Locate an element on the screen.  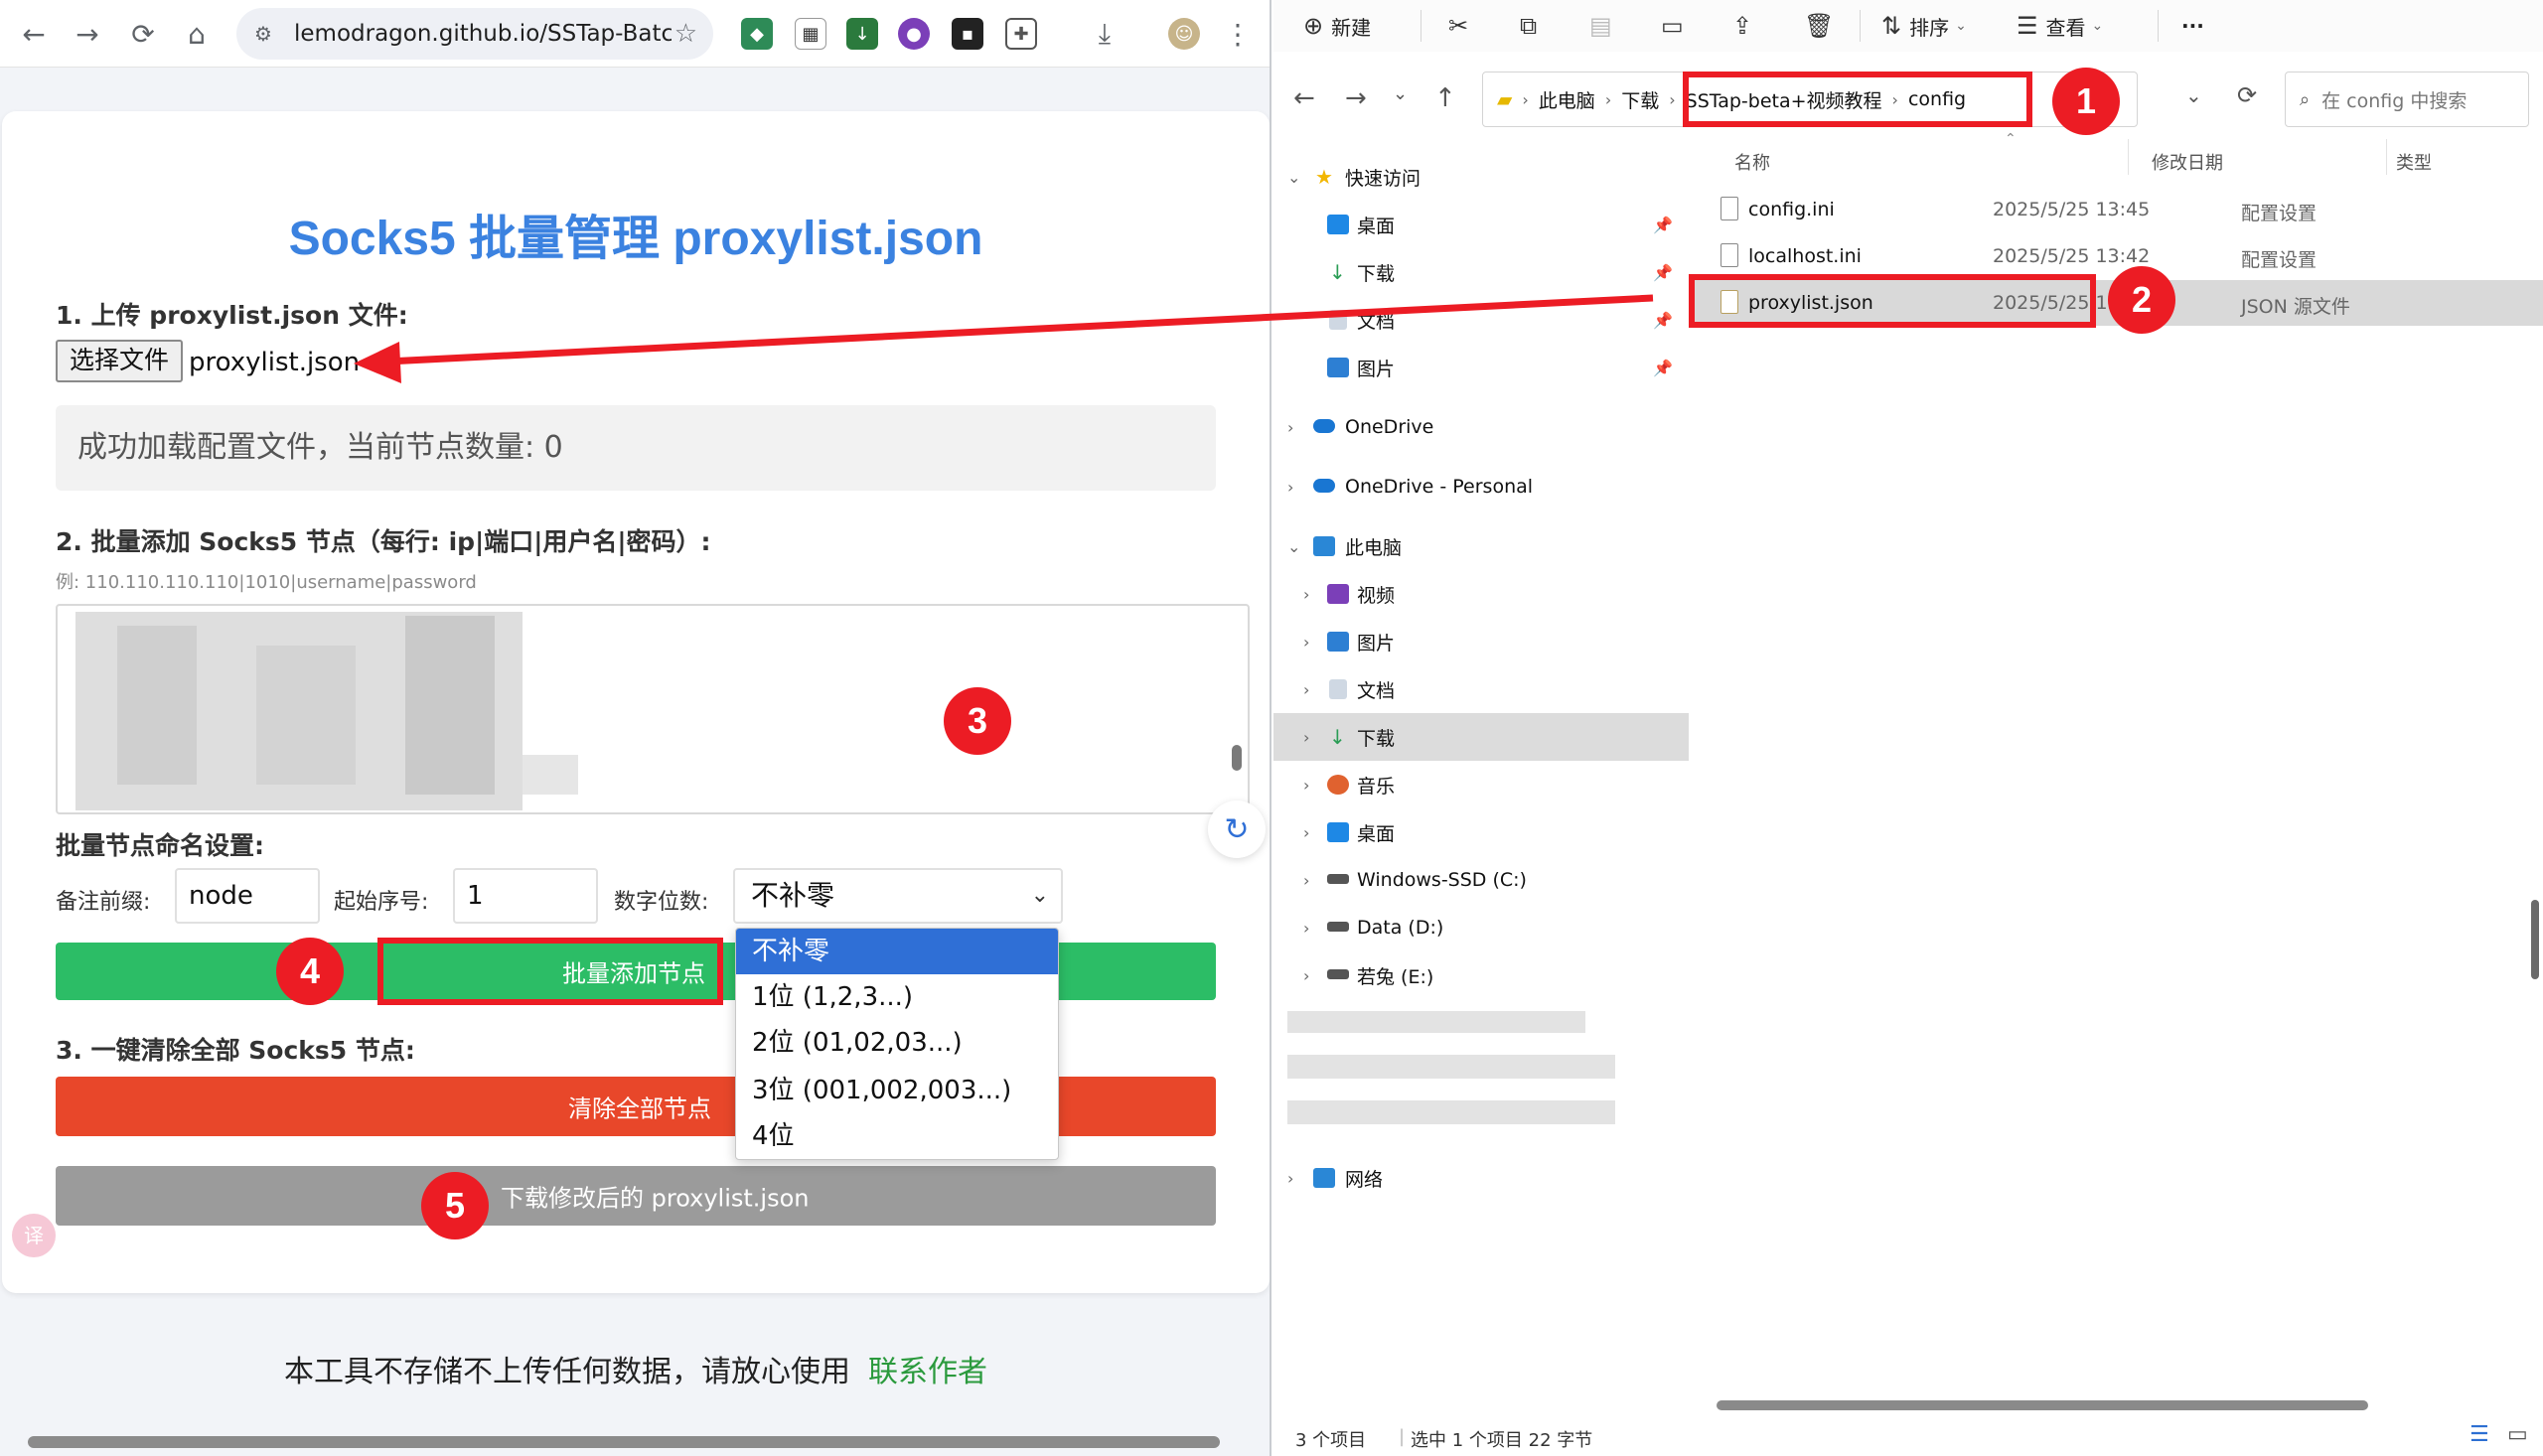
step-badge-3: 3 is located at coordinates (977, 721).